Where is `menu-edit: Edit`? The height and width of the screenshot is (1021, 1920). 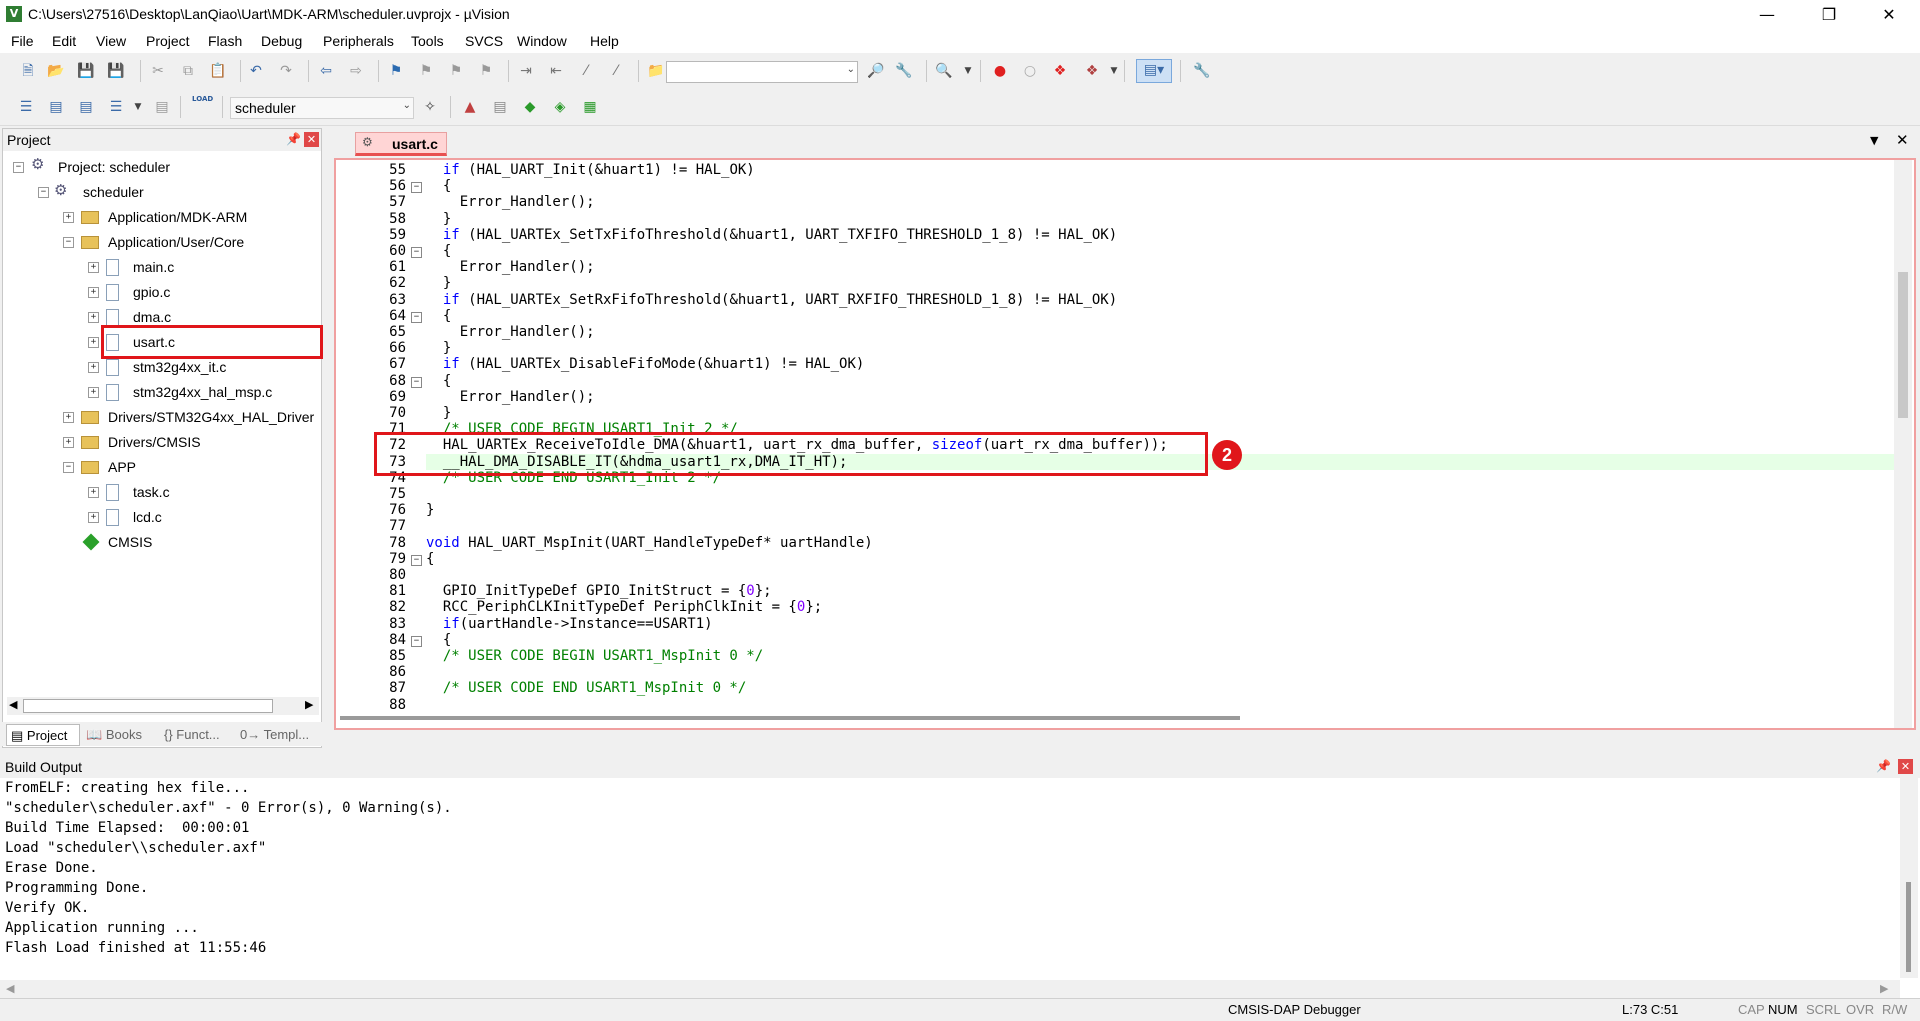
menu-edit: Edit is located at coordinates (64, 41).